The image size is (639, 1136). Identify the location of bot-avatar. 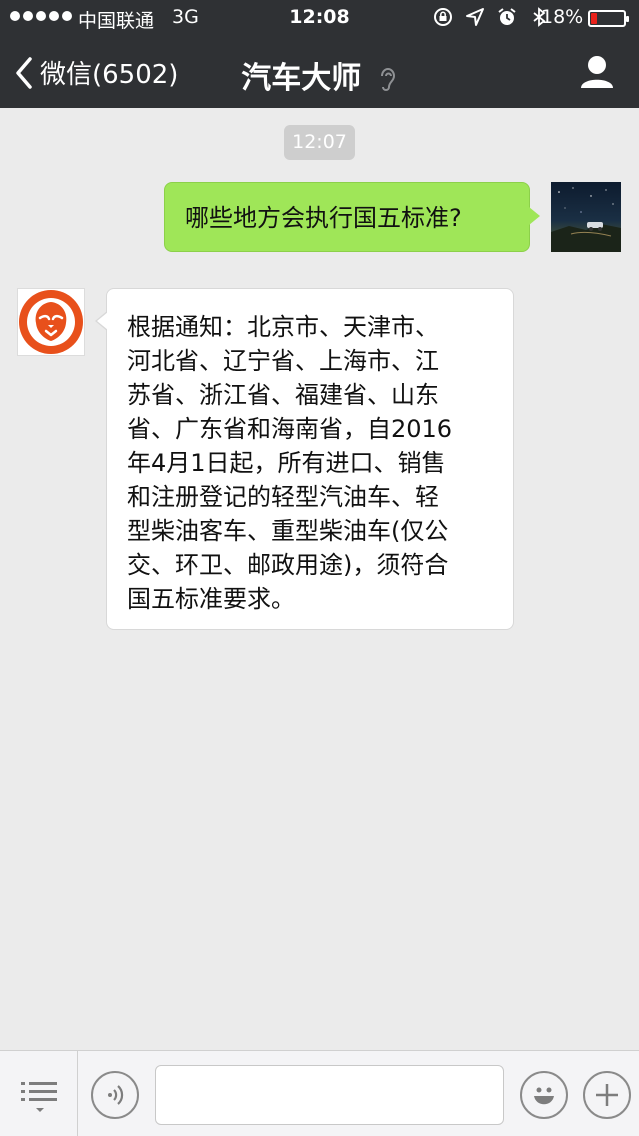
(51, 322).